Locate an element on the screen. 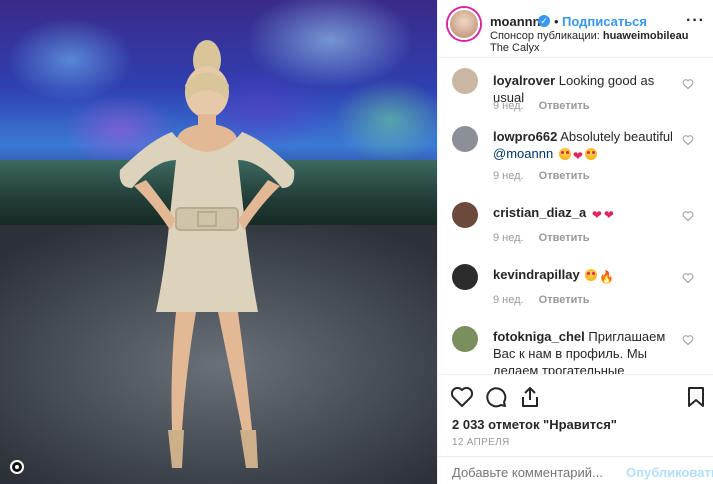 The image size is (713, 484). author-username: moannn is located at coordinates (515, 21).